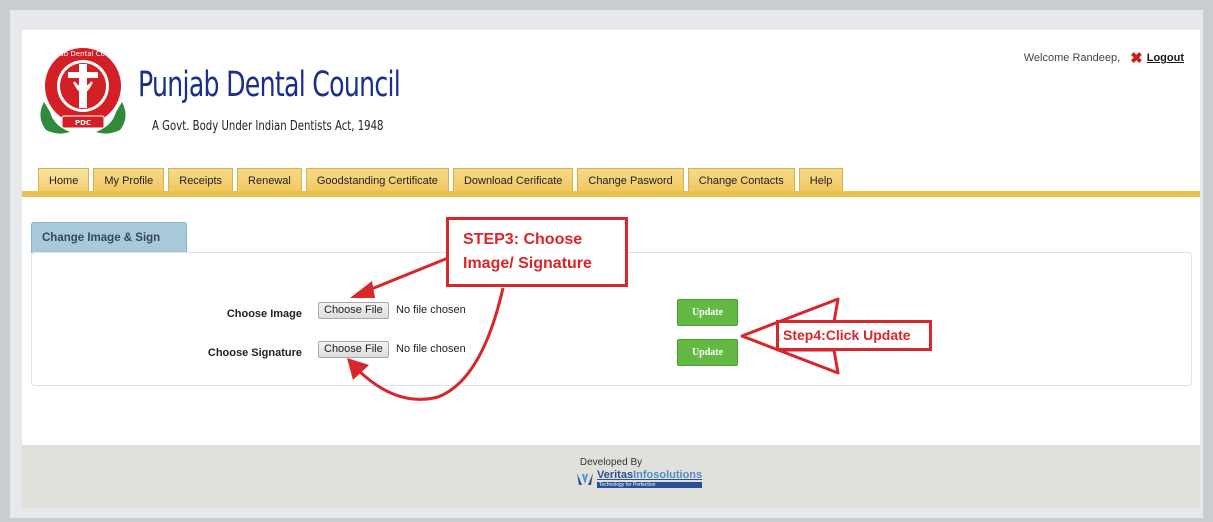  Describe the element at coordinates (611, 194) in the screenshot. I see `nav-underline-bar` at that location.